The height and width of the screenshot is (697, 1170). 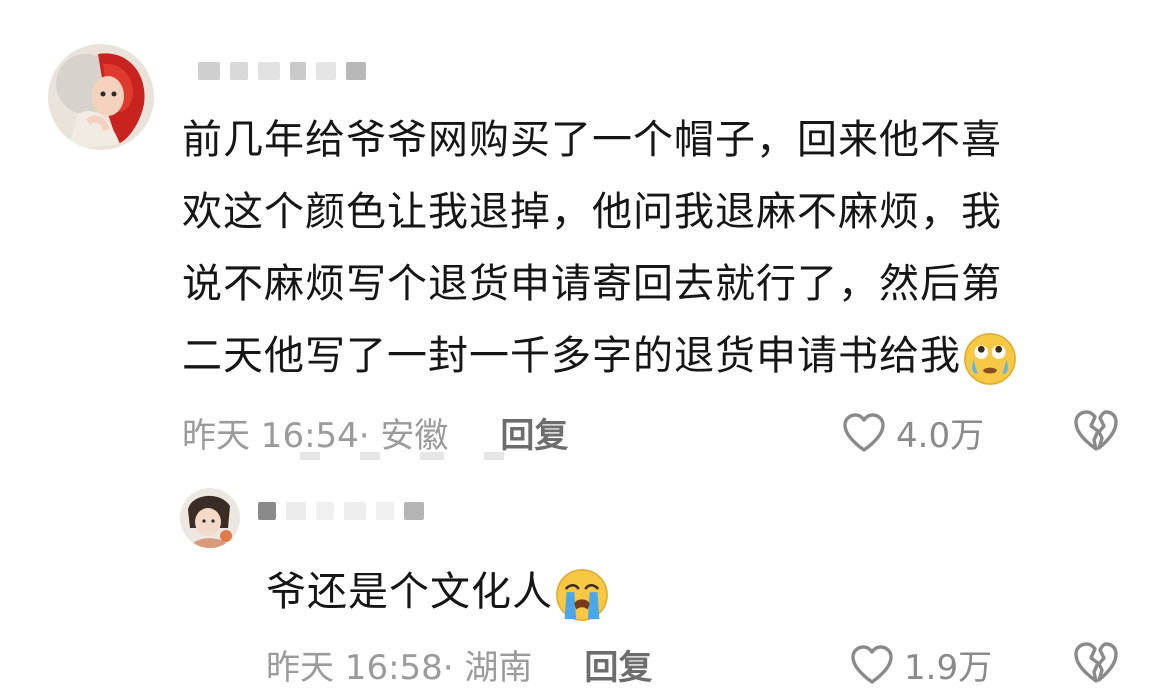 I want to click on loudly-crying-face-icon, so click(x=582, y=595).